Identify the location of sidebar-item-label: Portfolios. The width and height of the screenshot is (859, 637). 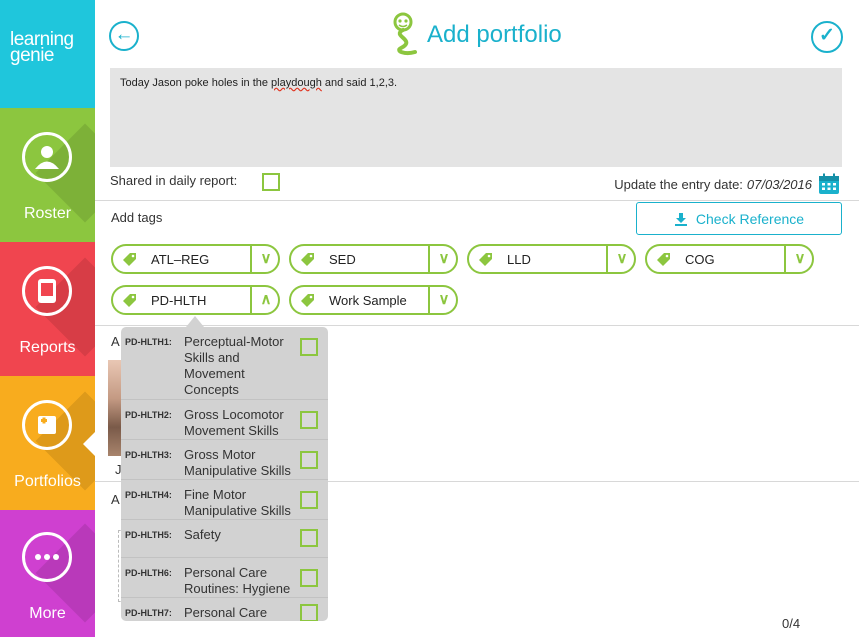
(47, 481).